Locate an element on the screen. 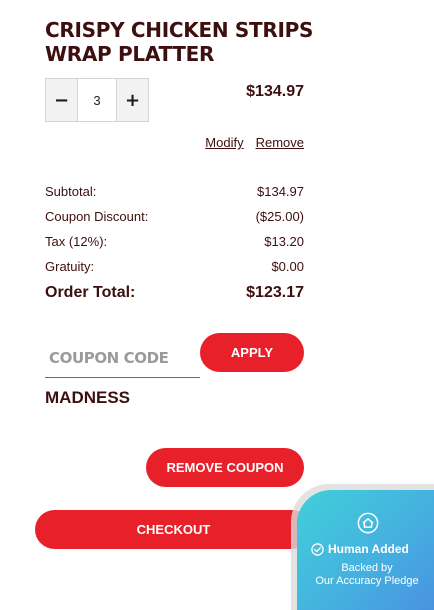 This screenshot has height=610, width=434. discount-value: ($25.00) is located at coordinates (279, 216).